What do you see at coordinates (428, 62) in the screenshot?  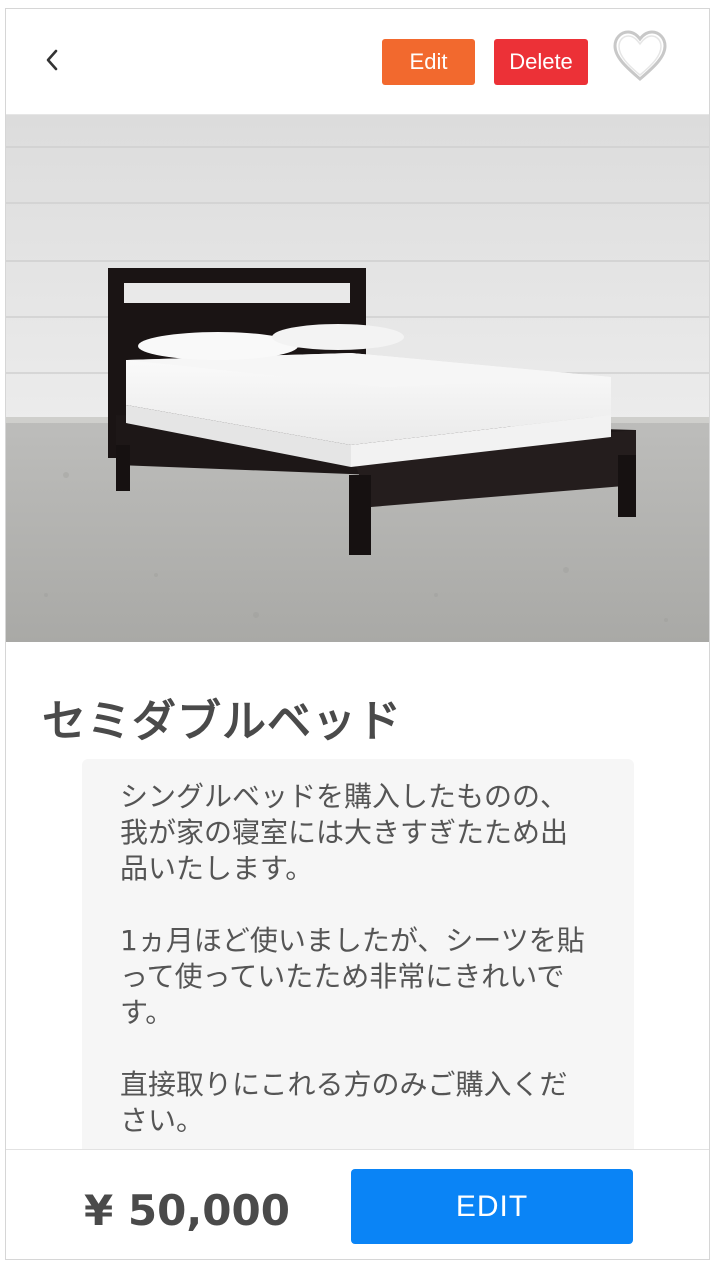 I see `edit-button: Edit` at bounding box center [428, 62].